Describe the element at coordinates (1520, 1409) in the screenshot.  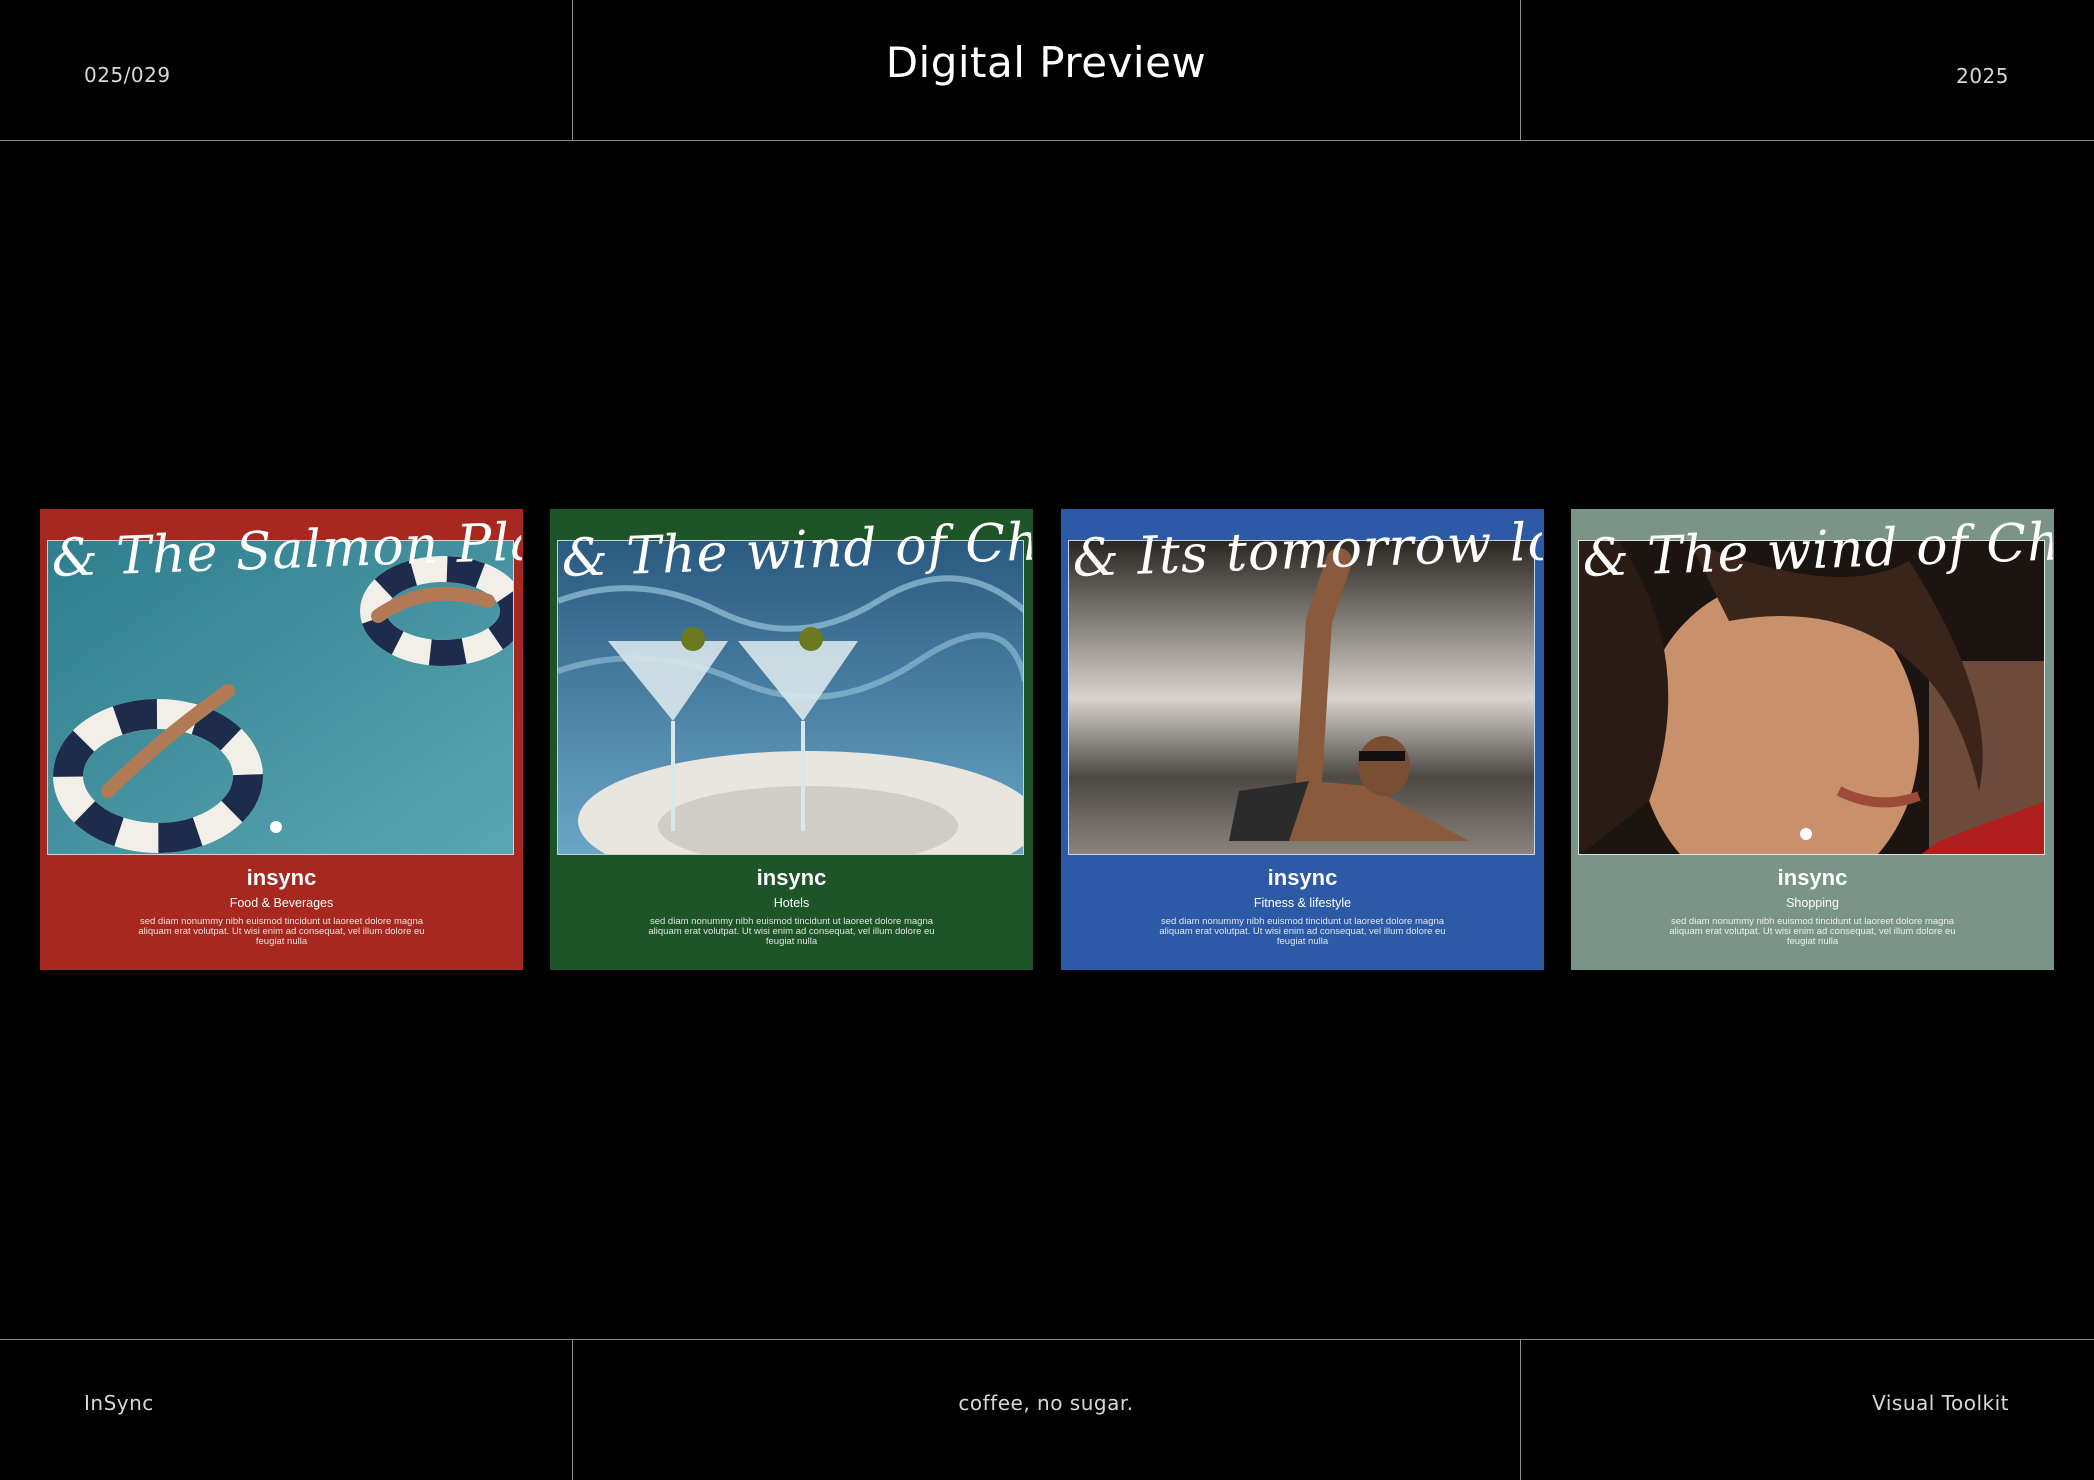
I see `footer-right-divider` at that location.